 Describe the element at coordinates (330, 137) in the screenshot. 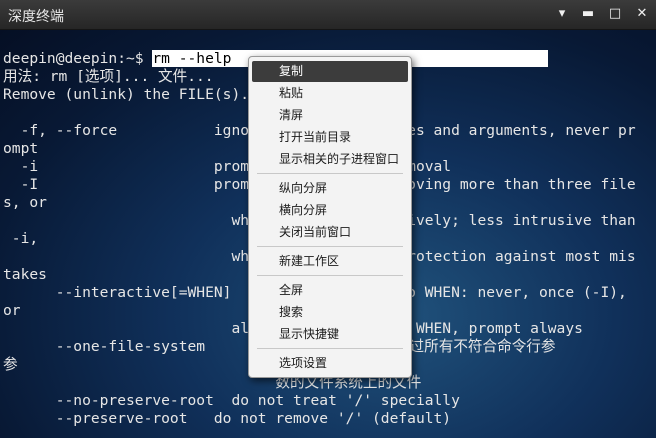

I see `menu-item-open-current-directory: 打开当前目录` at that location.